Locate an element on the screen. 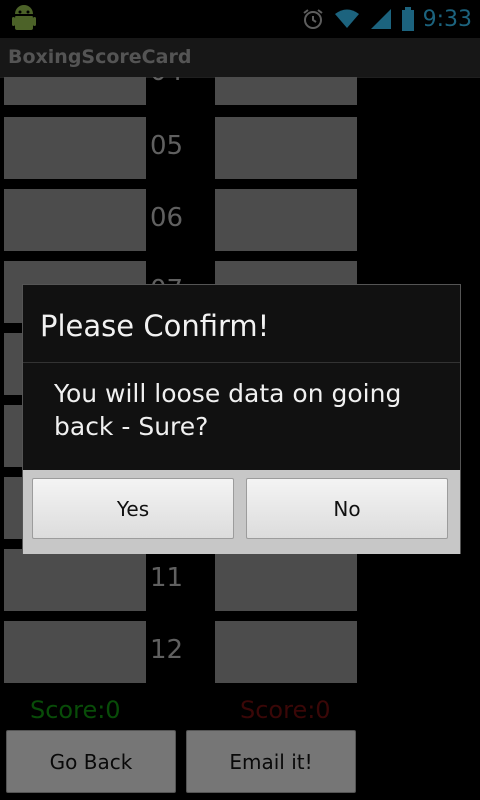 The height and width of the screenshot is (800, 480). dialog-button-bar: Yes No is located at coordinates (241, 512).